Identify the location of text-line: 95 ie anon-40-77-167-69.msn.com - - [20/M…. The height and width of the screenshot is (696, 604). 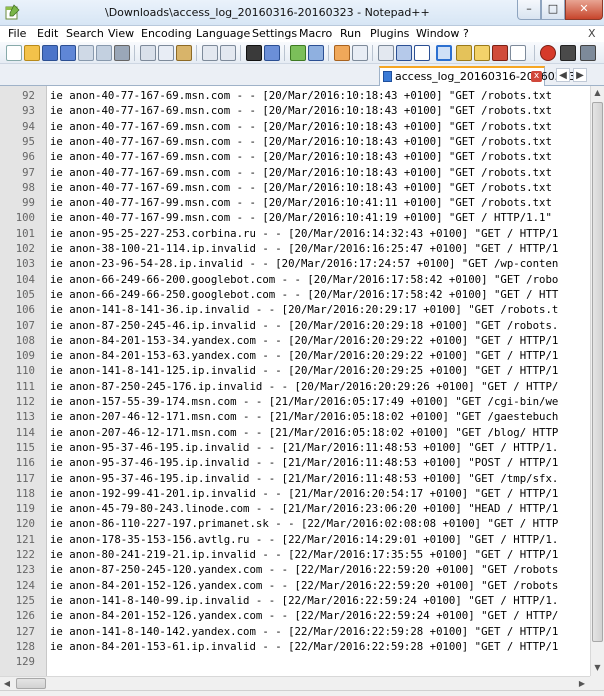
(295, 141).